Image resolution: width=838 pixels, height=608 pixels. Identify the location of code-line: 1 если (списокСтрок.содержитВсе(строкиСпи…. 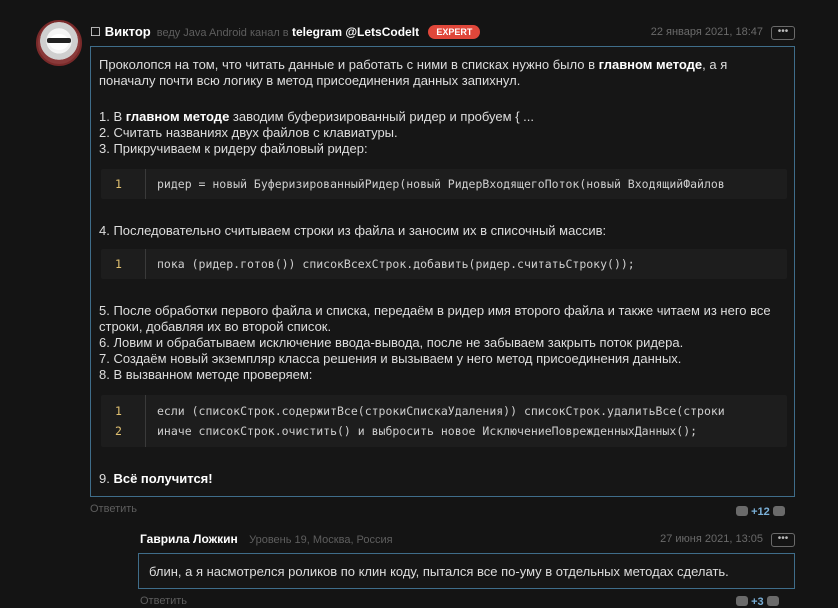
(444, 411).